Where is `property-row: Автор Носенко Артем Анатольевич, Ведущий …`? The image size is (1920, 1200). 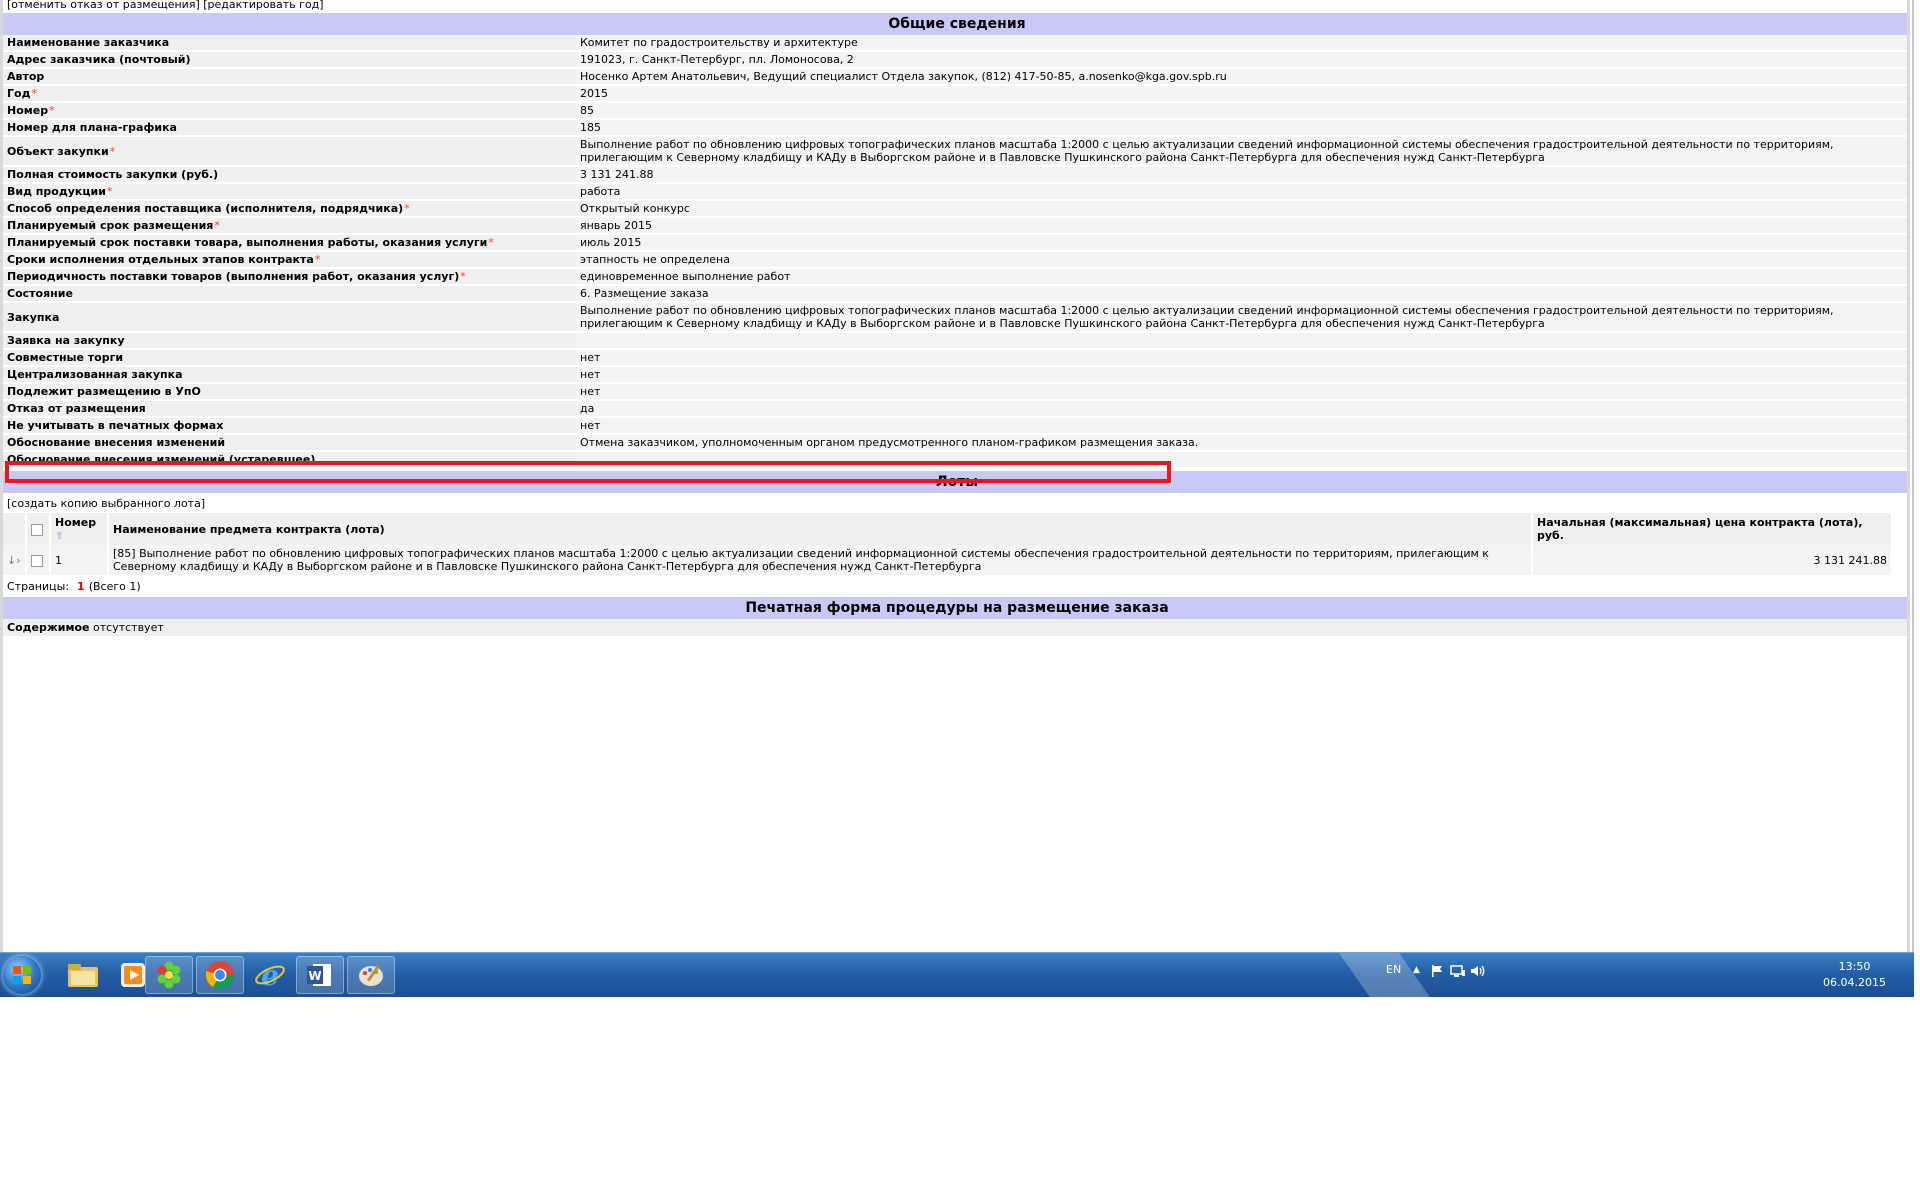 property-row: Автор Носенко Артем Анатольевич, Ведущий … is located at coordinates (955, 77).